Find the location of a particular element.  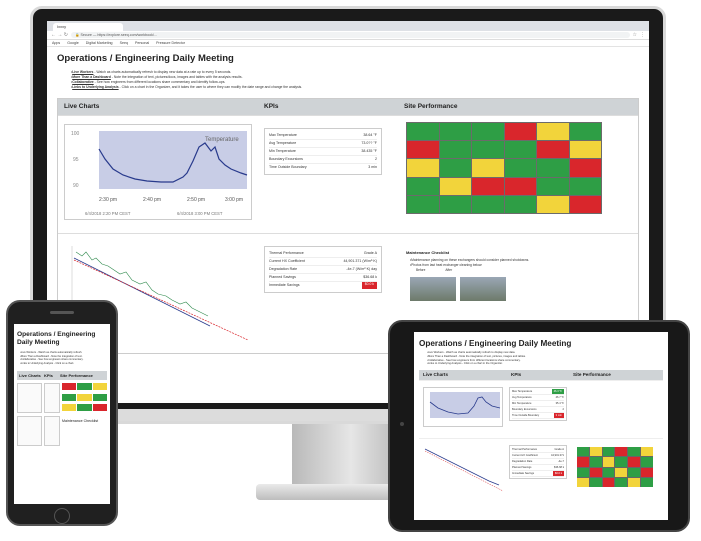

y-tick: 90 is located at coordinates (76, 186).